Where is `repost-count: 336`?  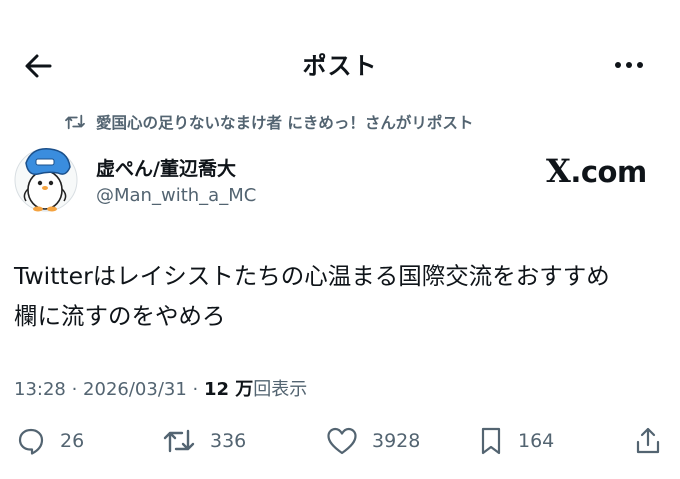
repost-count: 336 is located at coordinates (228, 441).